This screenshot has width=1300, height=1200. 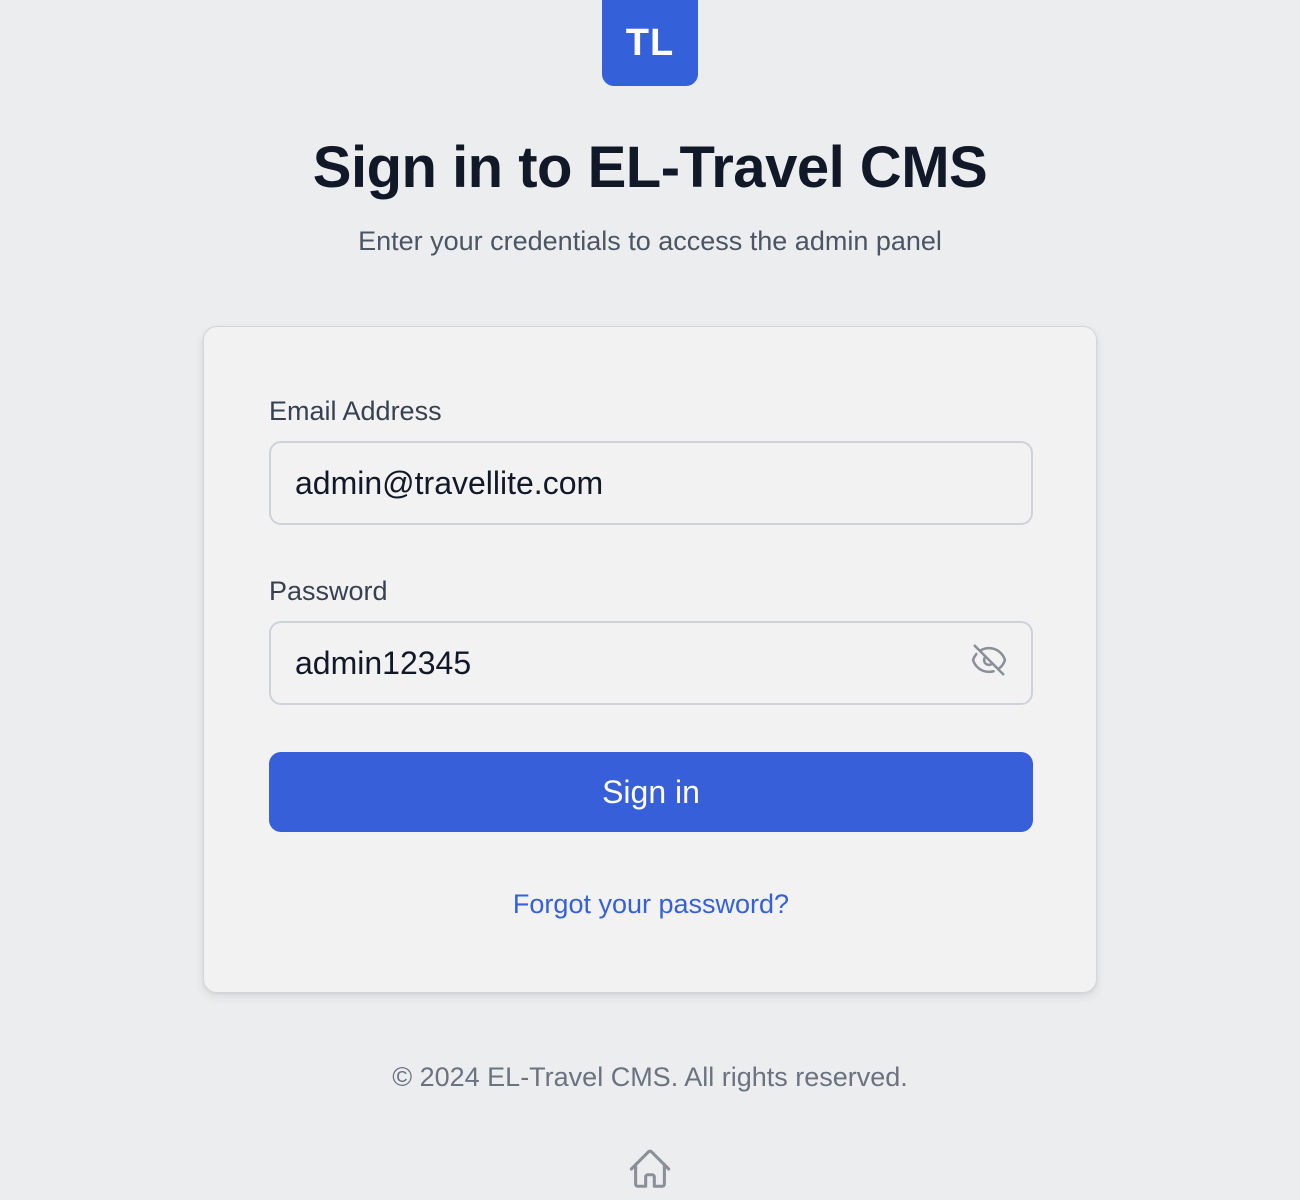 I want to click on forgot-password-link: Forgot your password?, so click(x=651, y=904).